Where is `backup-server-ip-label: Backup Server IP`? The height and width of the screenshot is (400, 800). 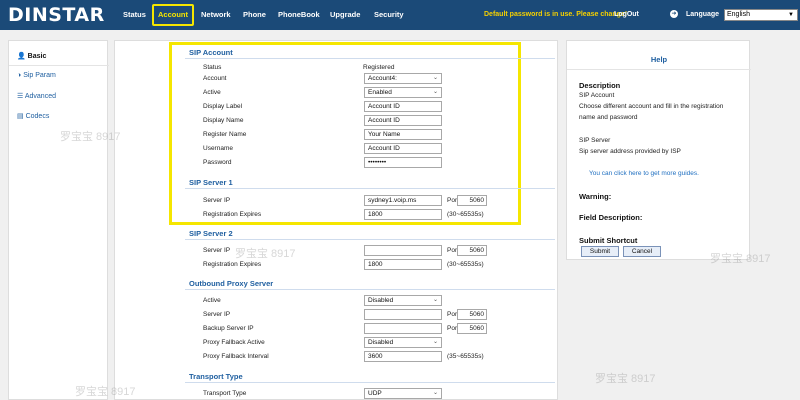 backup-server-ip-label: Backup Server IP is located at coordinates (228, 328).